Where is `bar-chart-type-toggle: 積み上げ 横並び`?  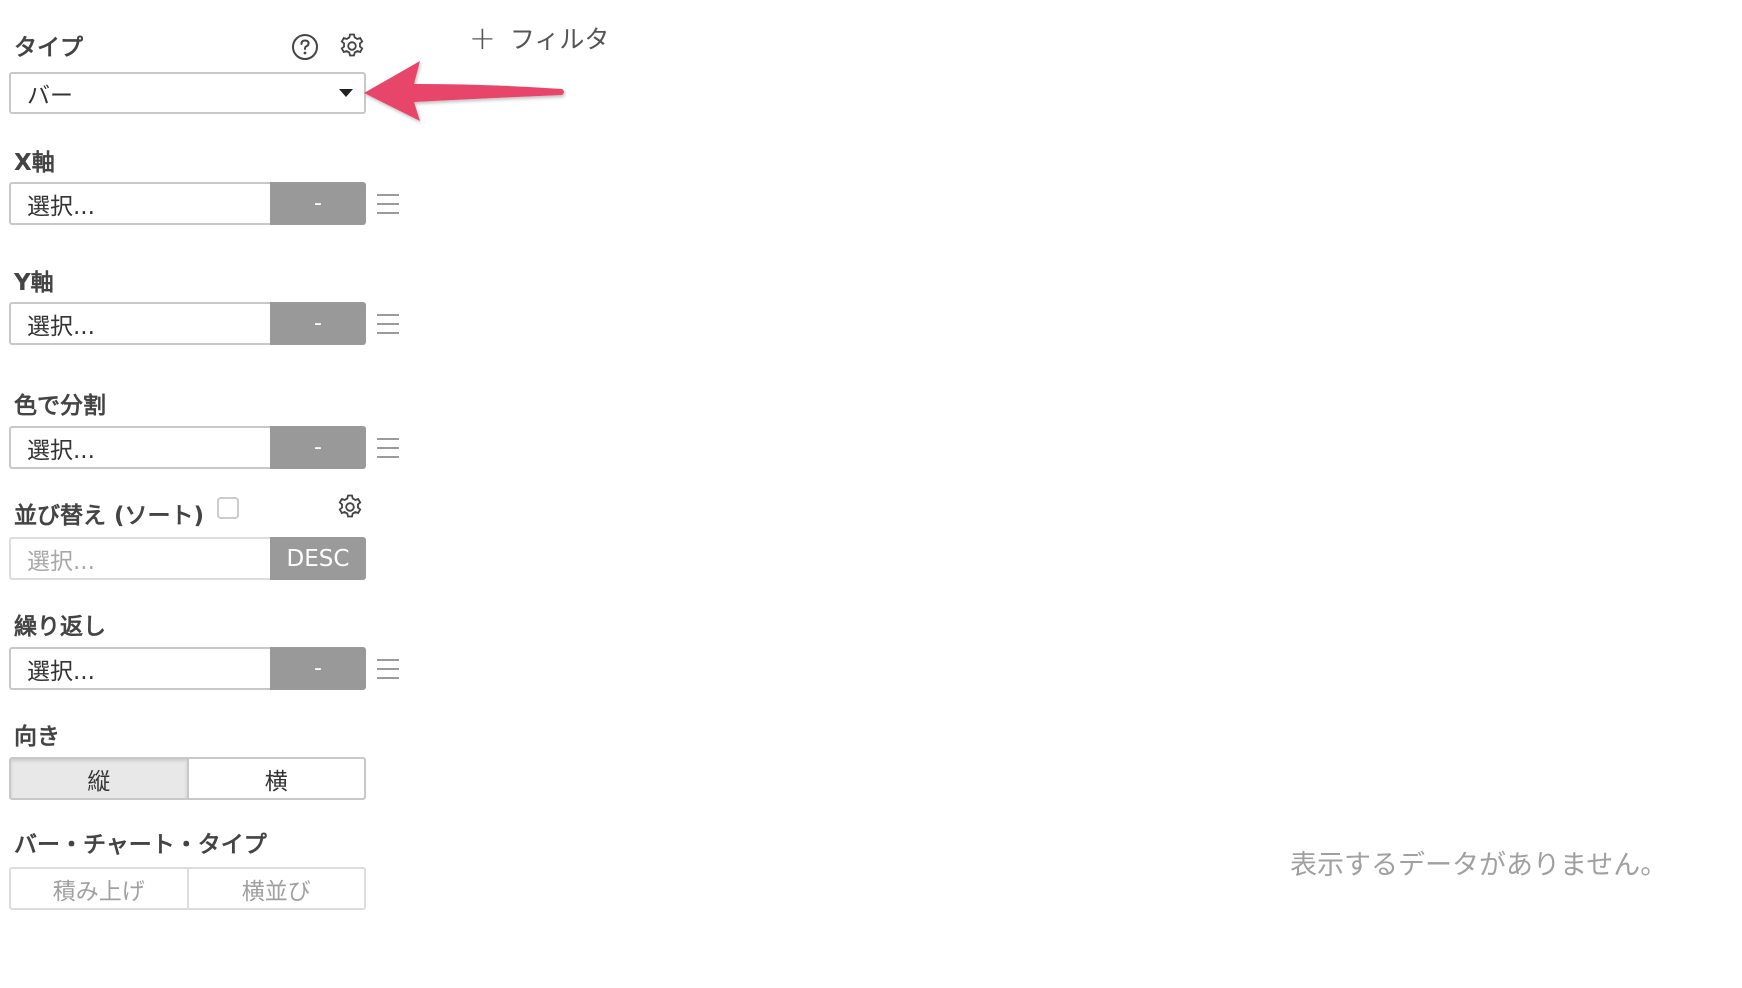
bar-chart-type-toggle: 積み上げ 横並び is located at coordinates (187, 888).